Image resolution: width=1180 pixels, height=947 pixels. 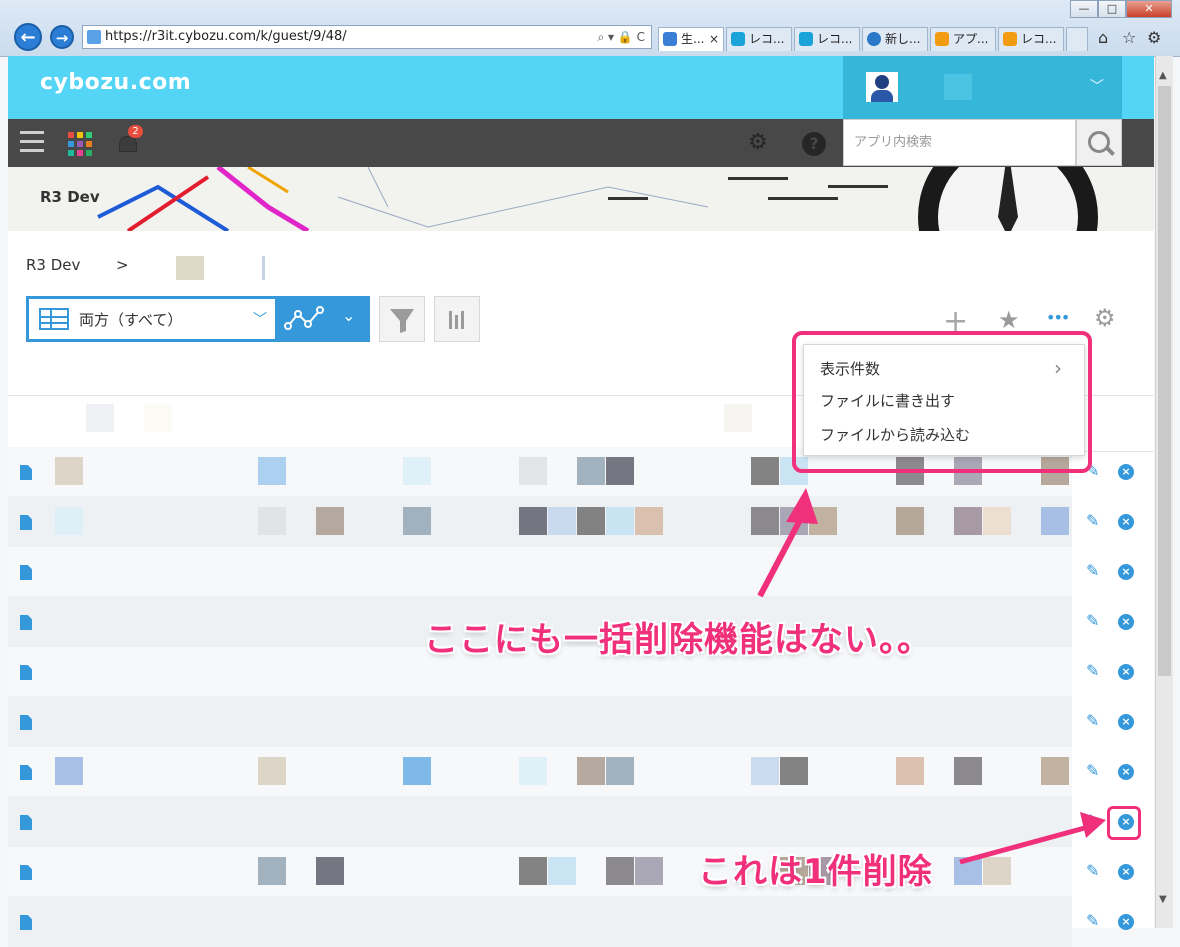 I want to click on delete-callout-highlight, so click(x=1124, y=823).